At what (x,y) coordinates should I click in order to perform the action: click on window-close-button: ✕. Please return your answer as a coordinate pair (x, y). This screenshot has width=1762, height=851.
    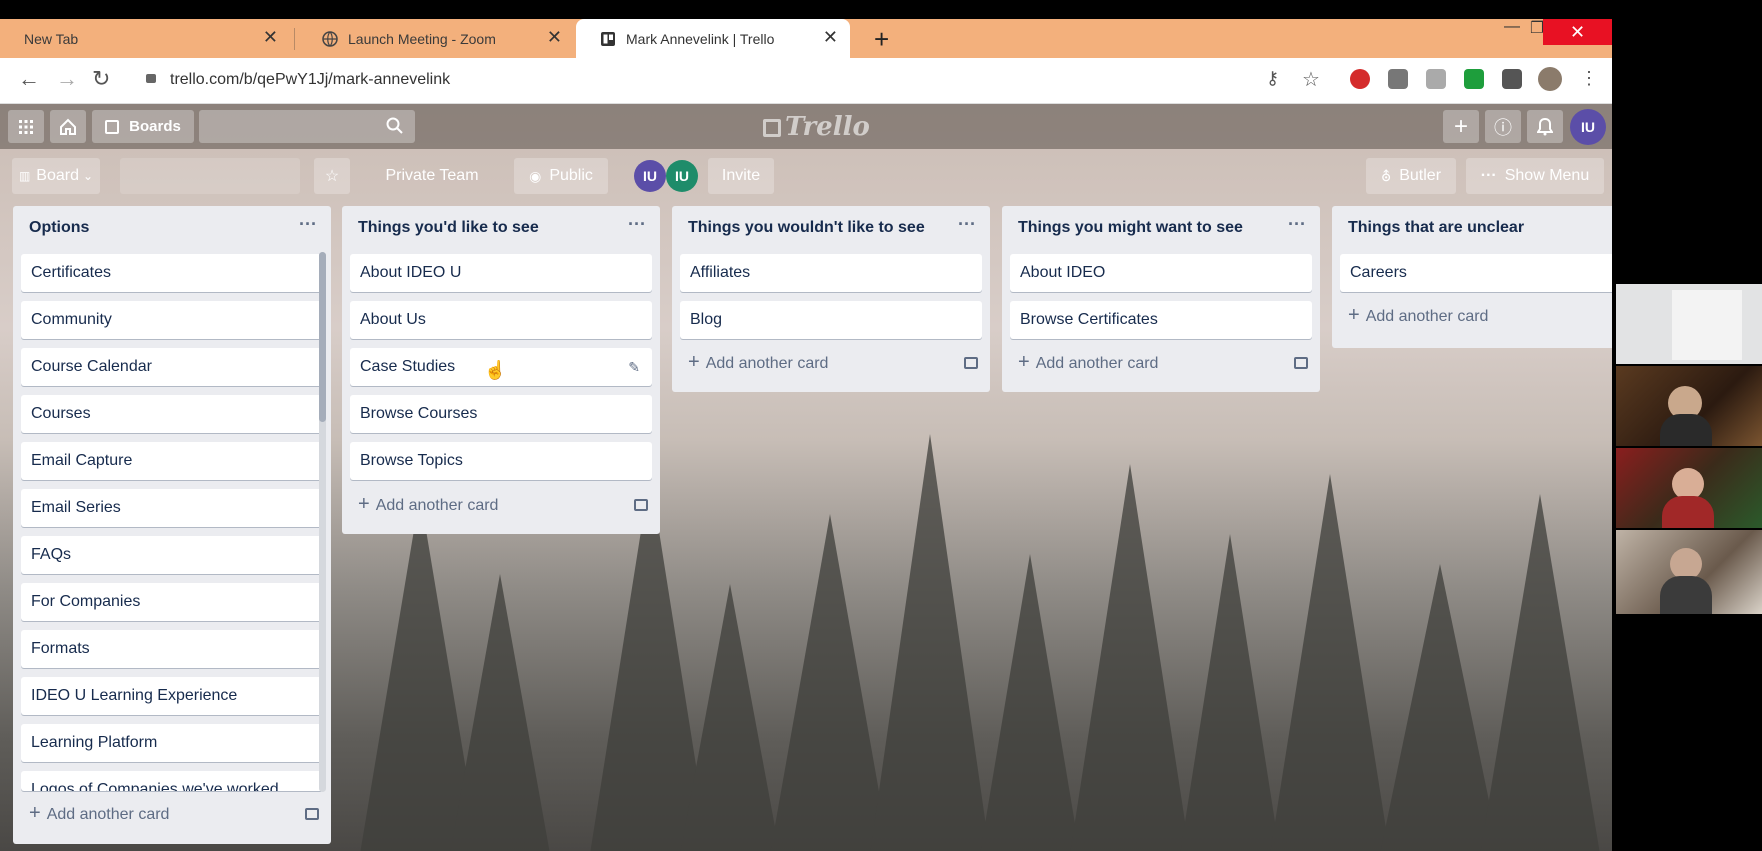
    Looking at the image, I should click on (1577, 32).